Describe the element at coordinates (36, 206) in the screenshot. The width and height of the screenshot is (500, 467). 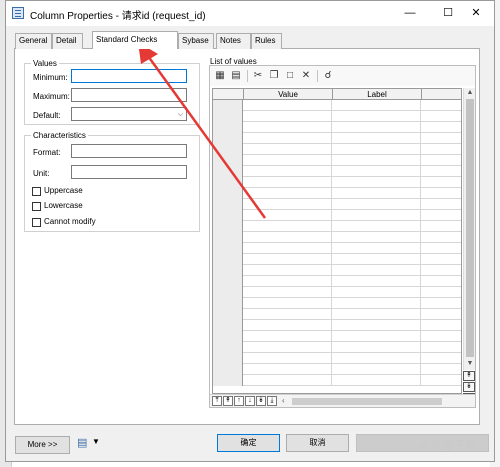
I see `lowercase-checkbox` at that location.